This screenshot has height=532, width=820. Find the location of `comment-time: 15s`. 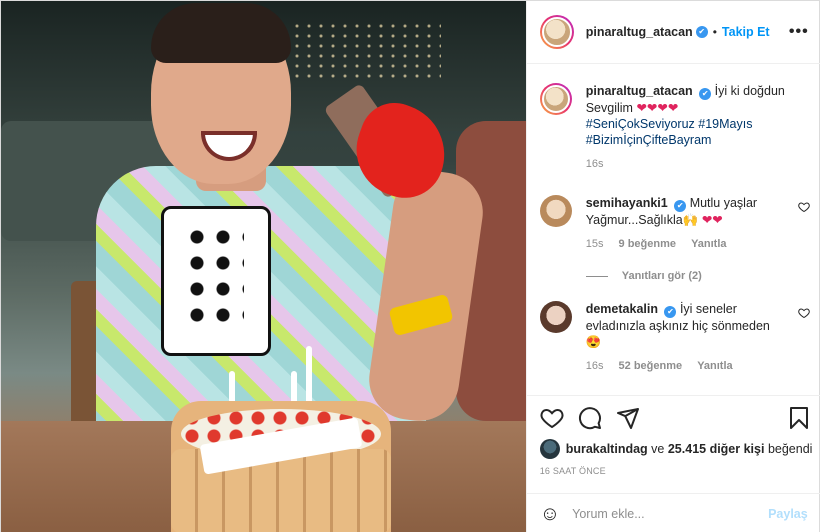

comment-time: 15s is located at coordinates (594, 244).